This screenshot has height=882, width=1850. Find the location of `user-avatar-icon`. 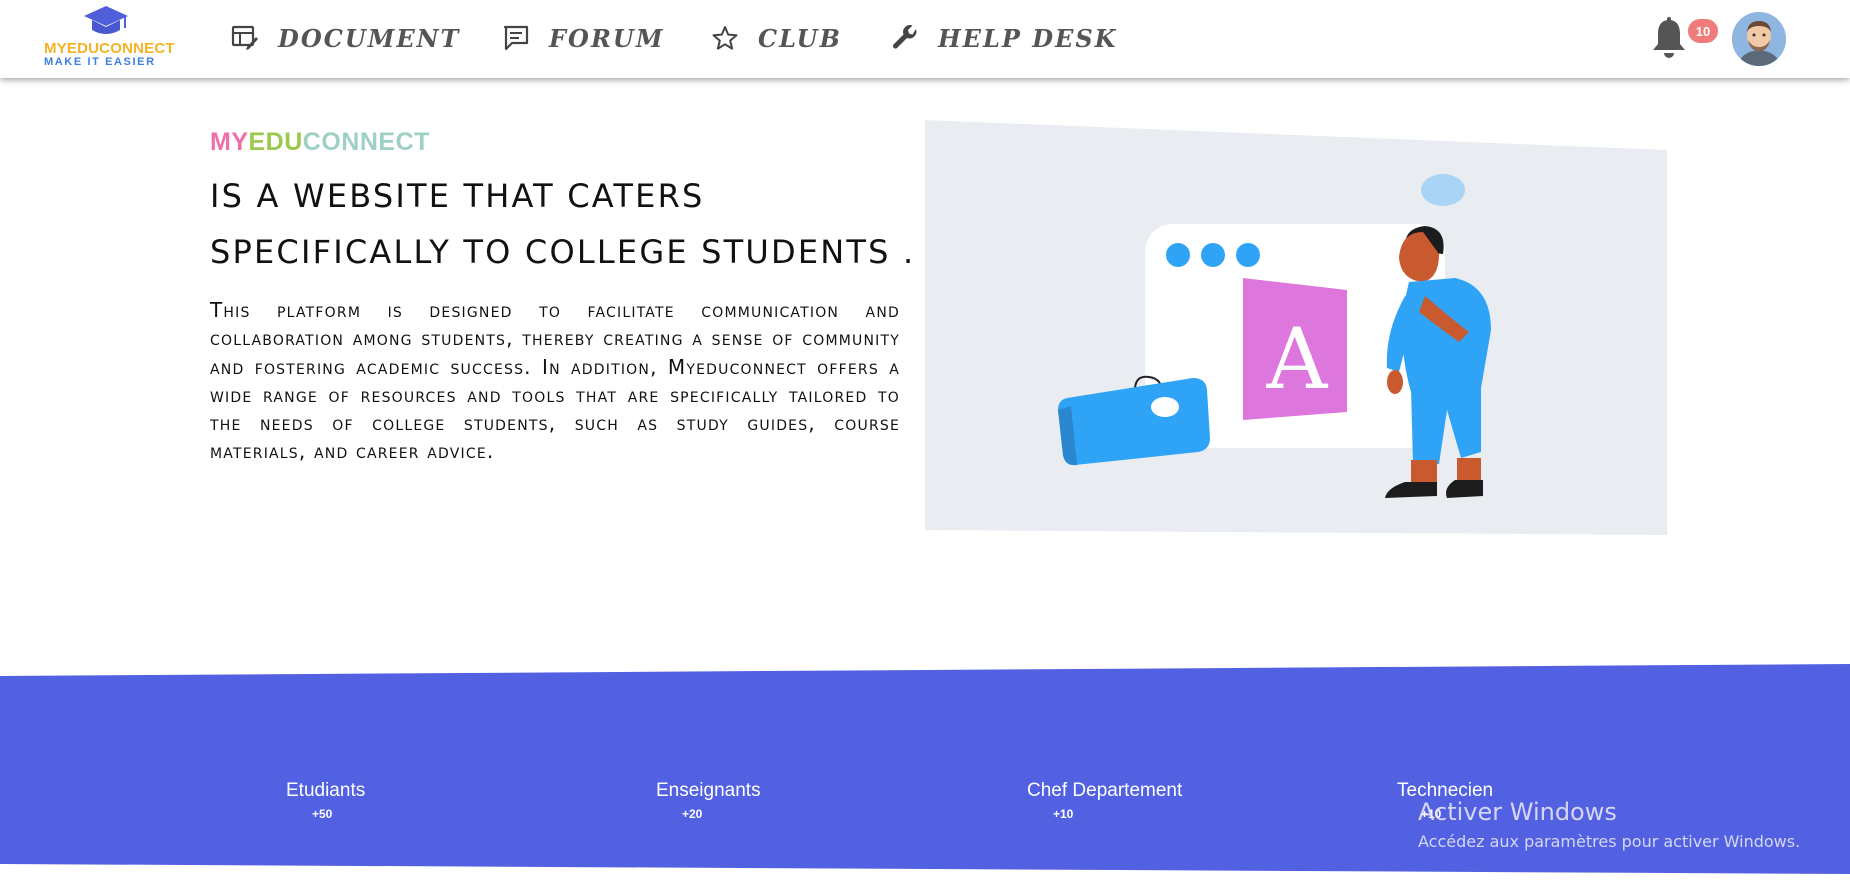

user-avatar-icon is located at coordinates (1759, 39).